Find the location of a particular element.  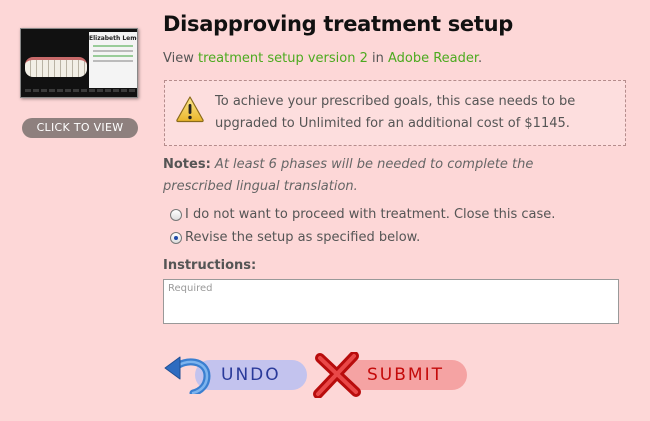

revise-setup-label: Revise the setup as specified below. is located at coordinates (303, 237).